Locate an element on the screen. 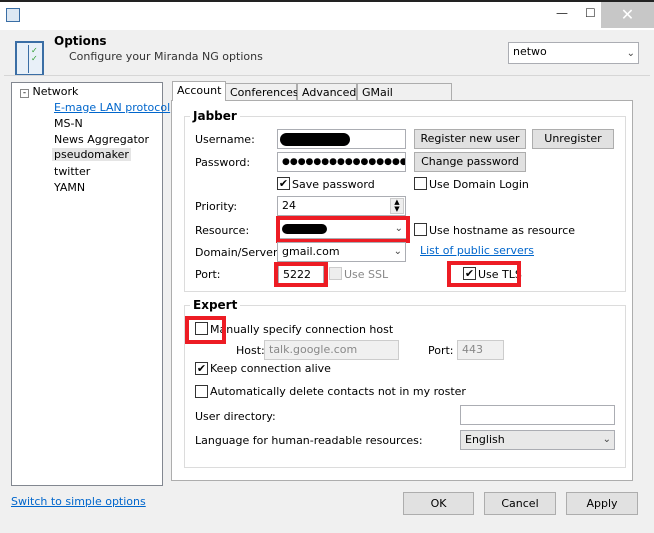 This screenshot has height=533, width=654. tab-account: Account is located at coordinates (199, 91).